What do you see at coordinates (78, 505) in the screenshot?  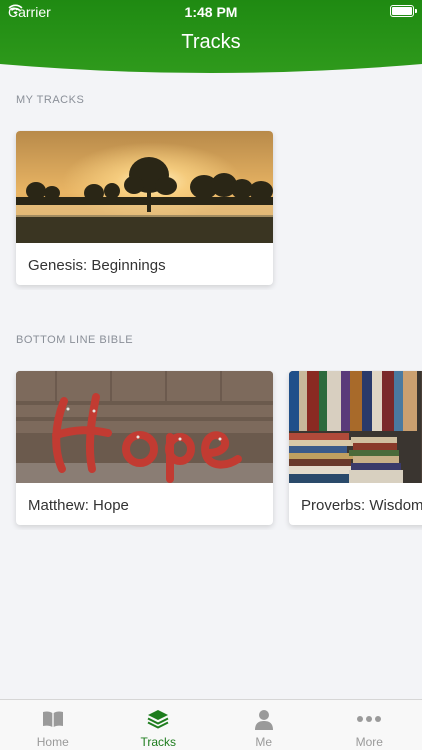 I see `track-card-title: Matthew: Hope` at bounding box center [78, 505].